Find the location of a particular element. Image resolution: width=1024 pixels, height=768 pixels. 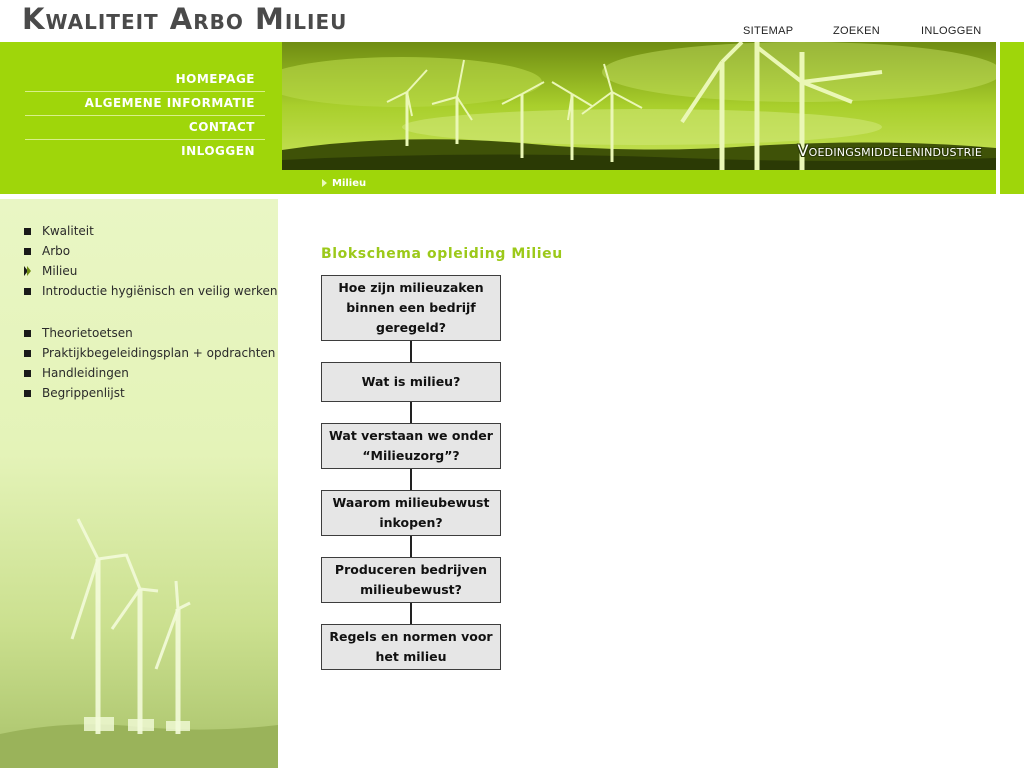

flowchart-step-3: Wat verstaan we onder “Milieuzorg”? is located at coordinates (411, 446).